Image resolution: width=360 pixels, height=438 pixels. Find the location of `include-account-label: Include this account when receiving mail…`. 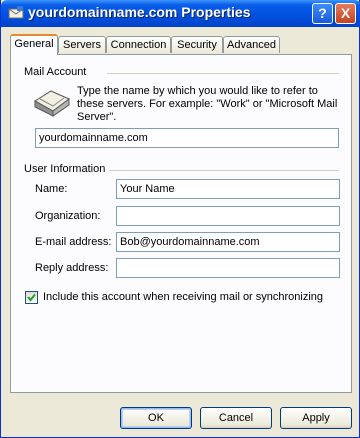

include-account-label: Include this account when receiving mail… is located at coordinates (183, 297).